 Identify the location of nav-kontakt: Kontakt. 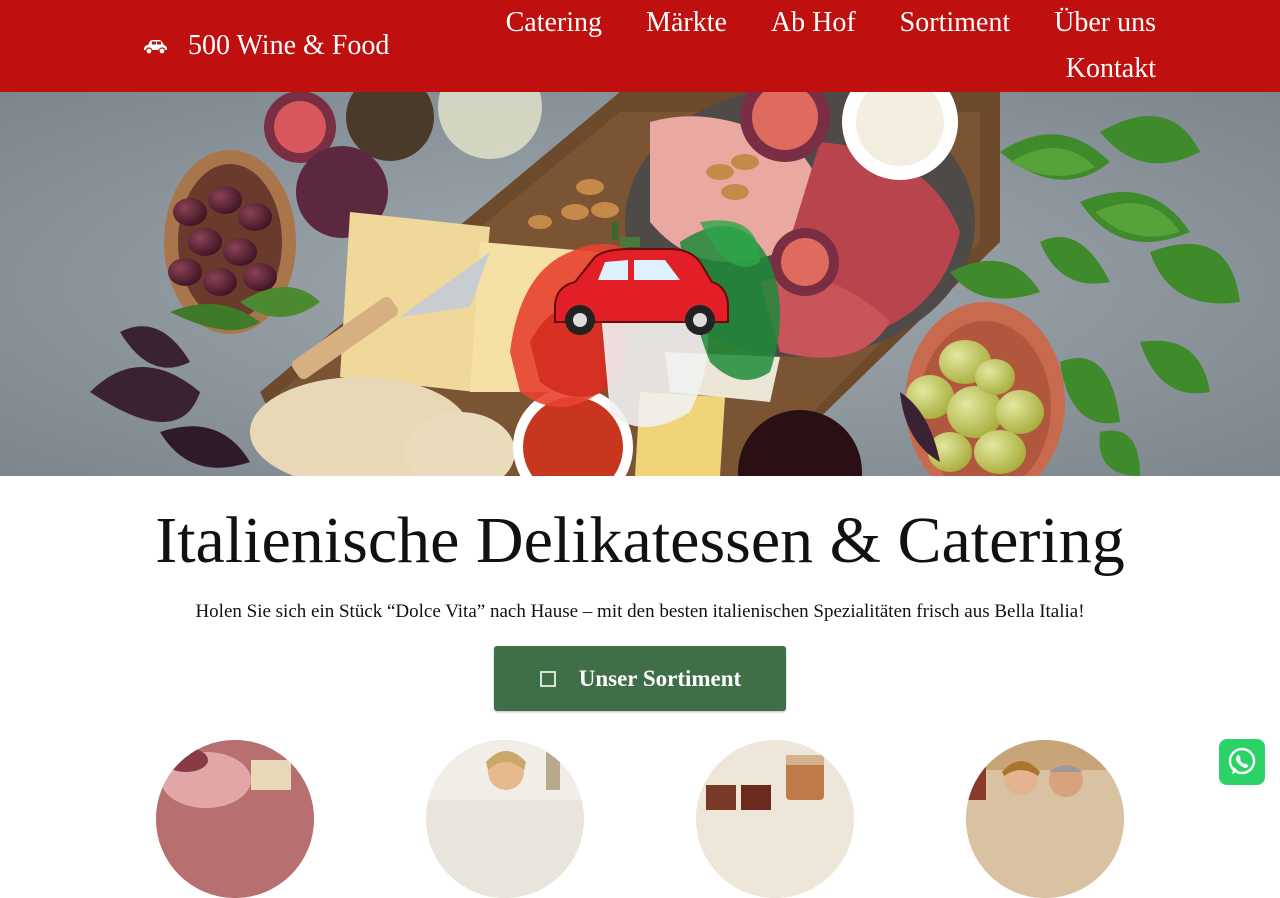
(1111, 69).